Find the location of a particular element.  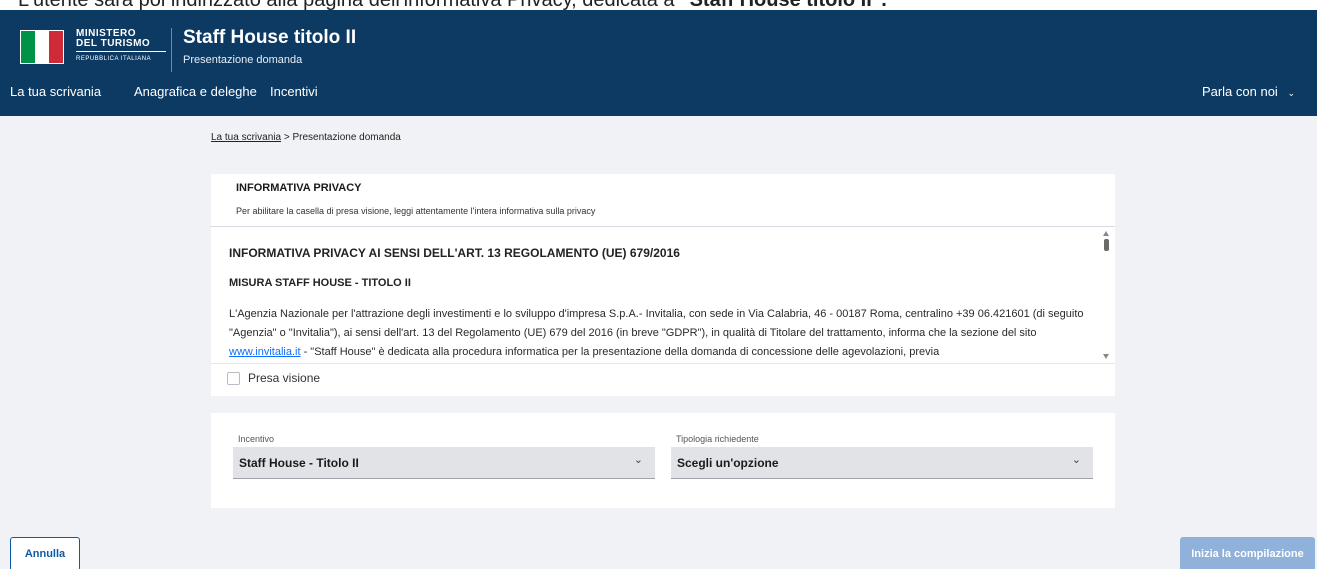

tipologia-value: Scegli un'opzione is located at coordinates (728, 463).